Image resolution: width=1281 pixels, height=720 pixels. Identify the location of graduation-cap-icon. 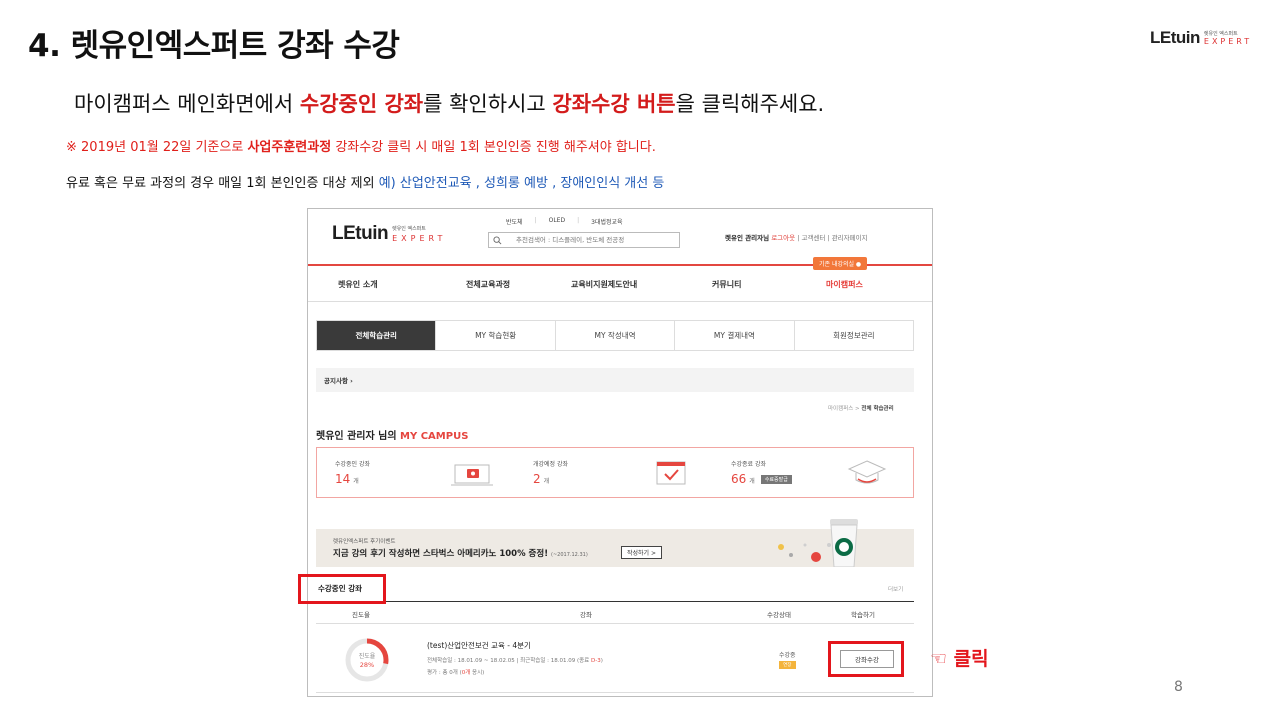
(867, 472).